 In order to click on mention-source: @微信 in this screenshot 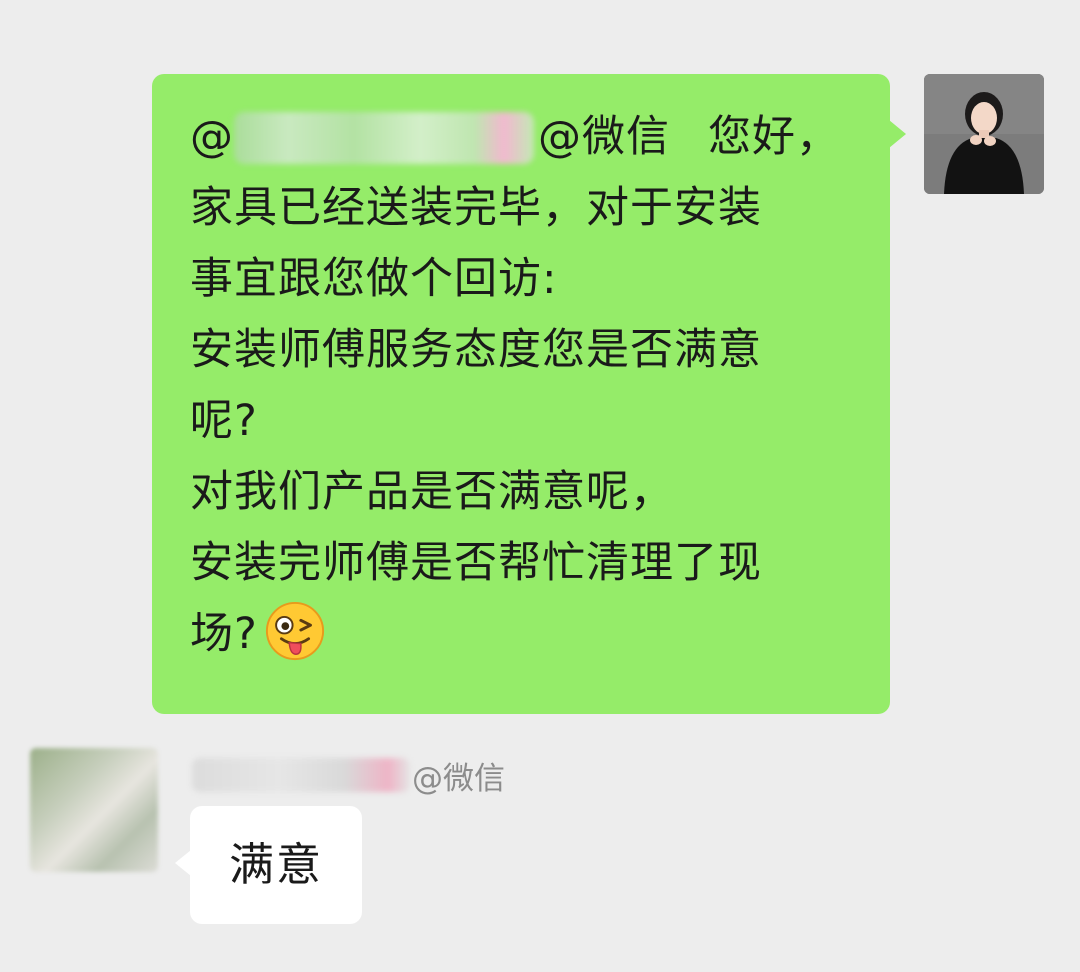, I will do `click(604, 137)`.